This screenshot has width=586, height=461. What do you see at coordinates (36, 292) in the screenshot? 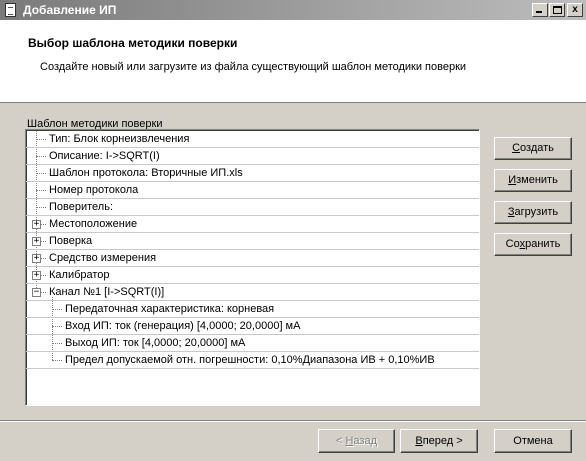
I see `collapse-icon: −` at bounding box center [36, 292].